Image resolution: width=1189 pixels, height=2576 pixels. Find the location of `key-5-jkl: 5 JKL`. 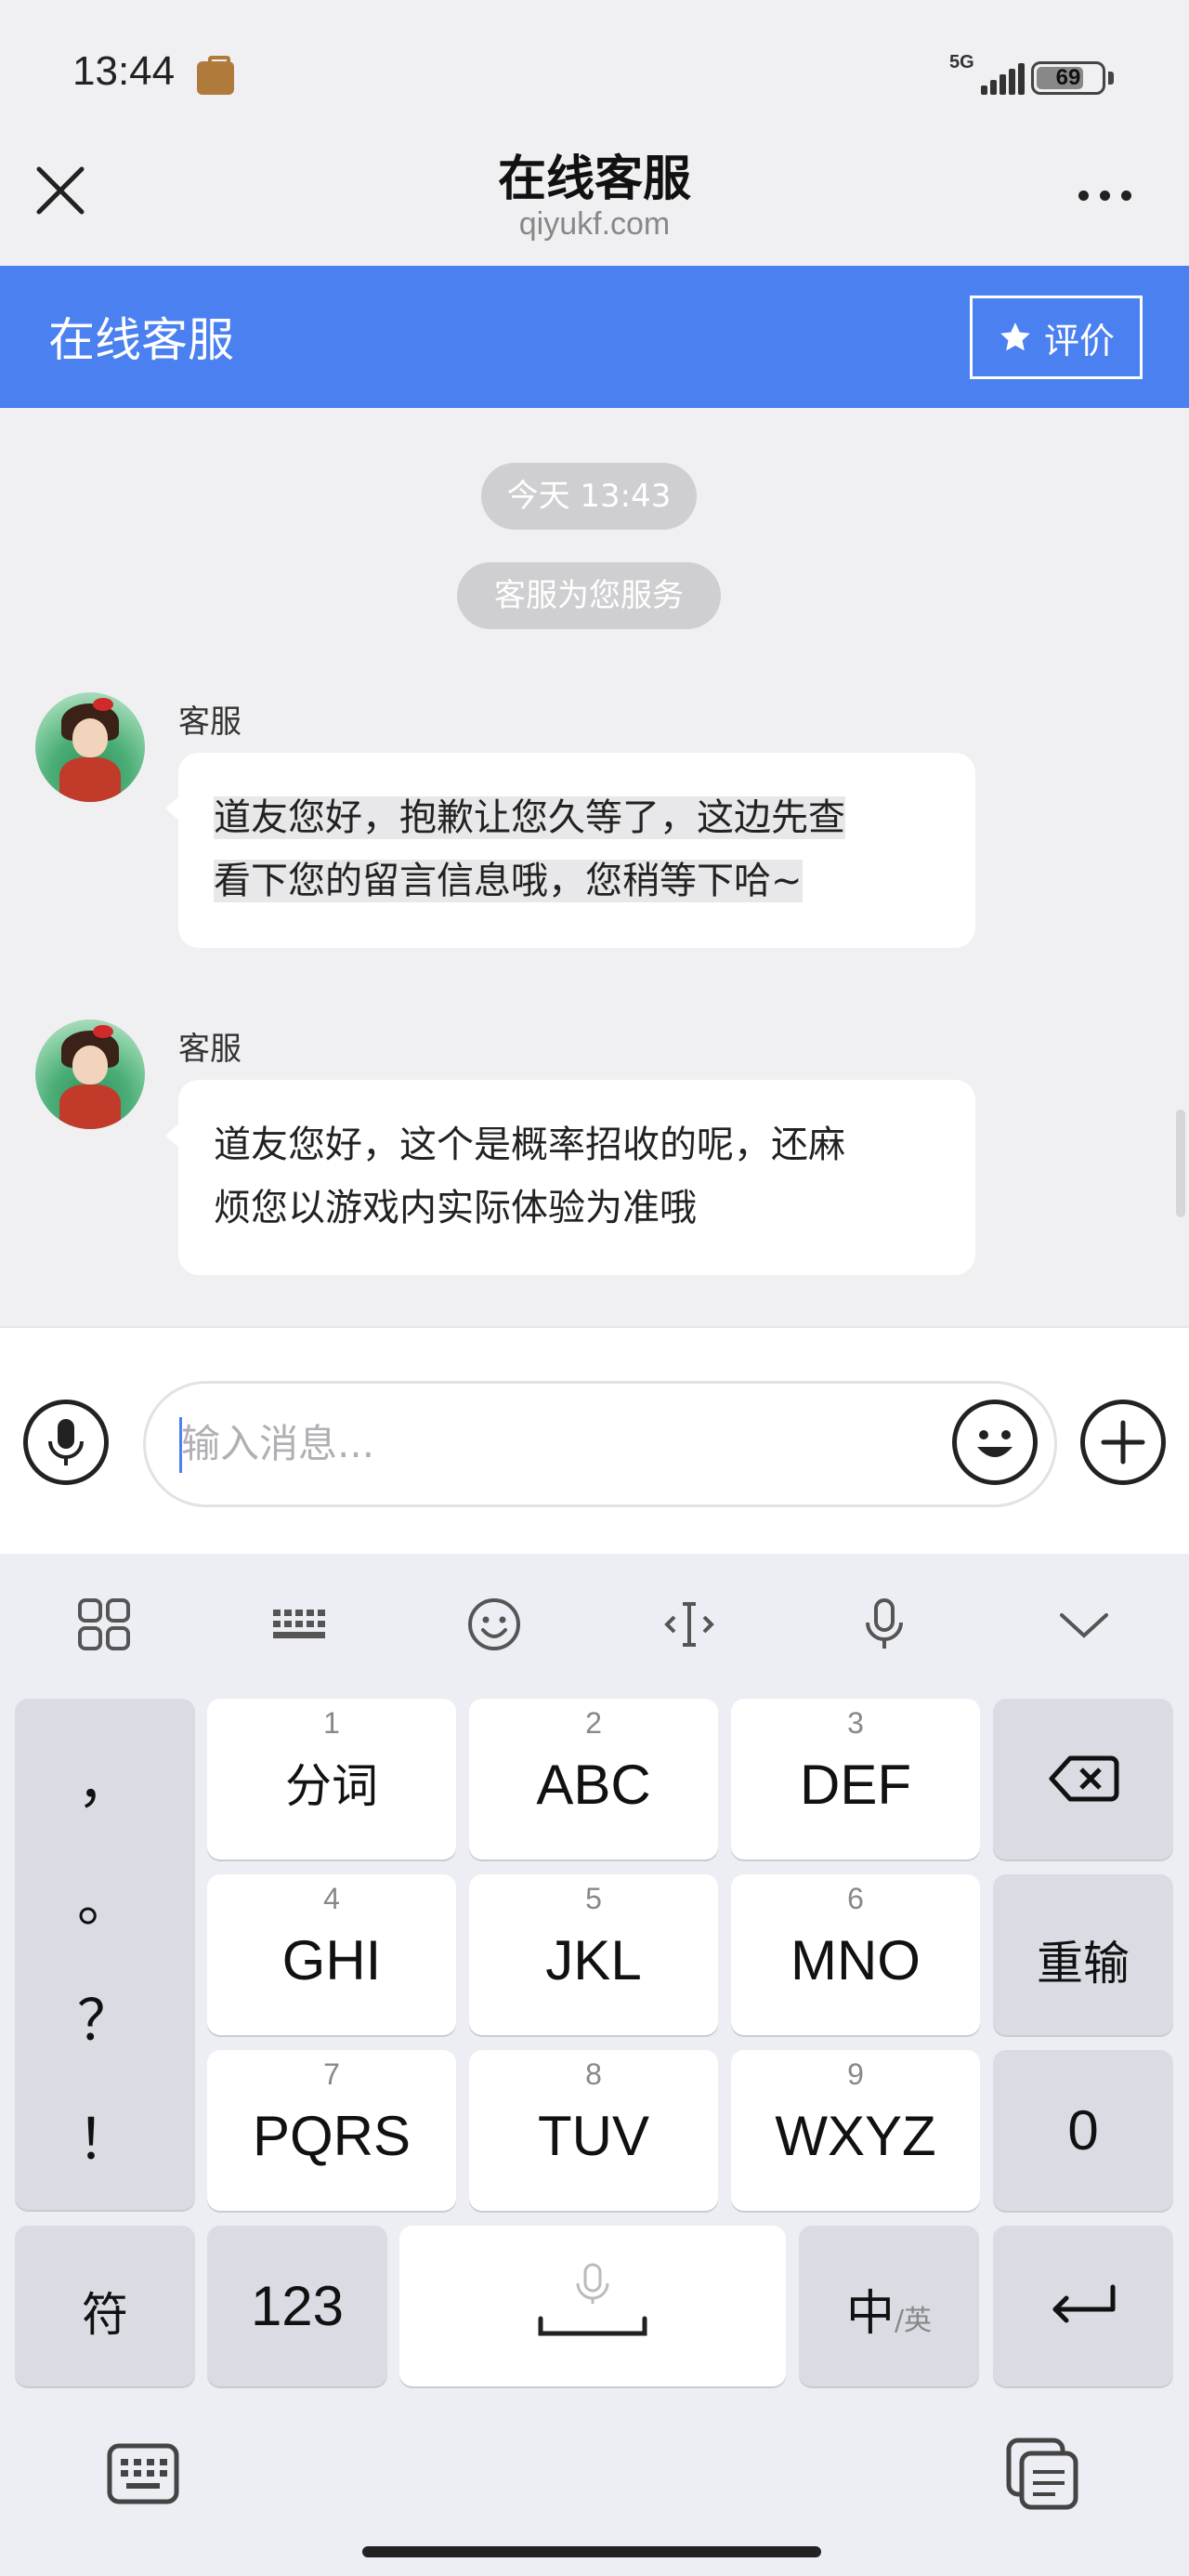

key-5-jkl: 5 JKL is located at coordinates (593, 1954).